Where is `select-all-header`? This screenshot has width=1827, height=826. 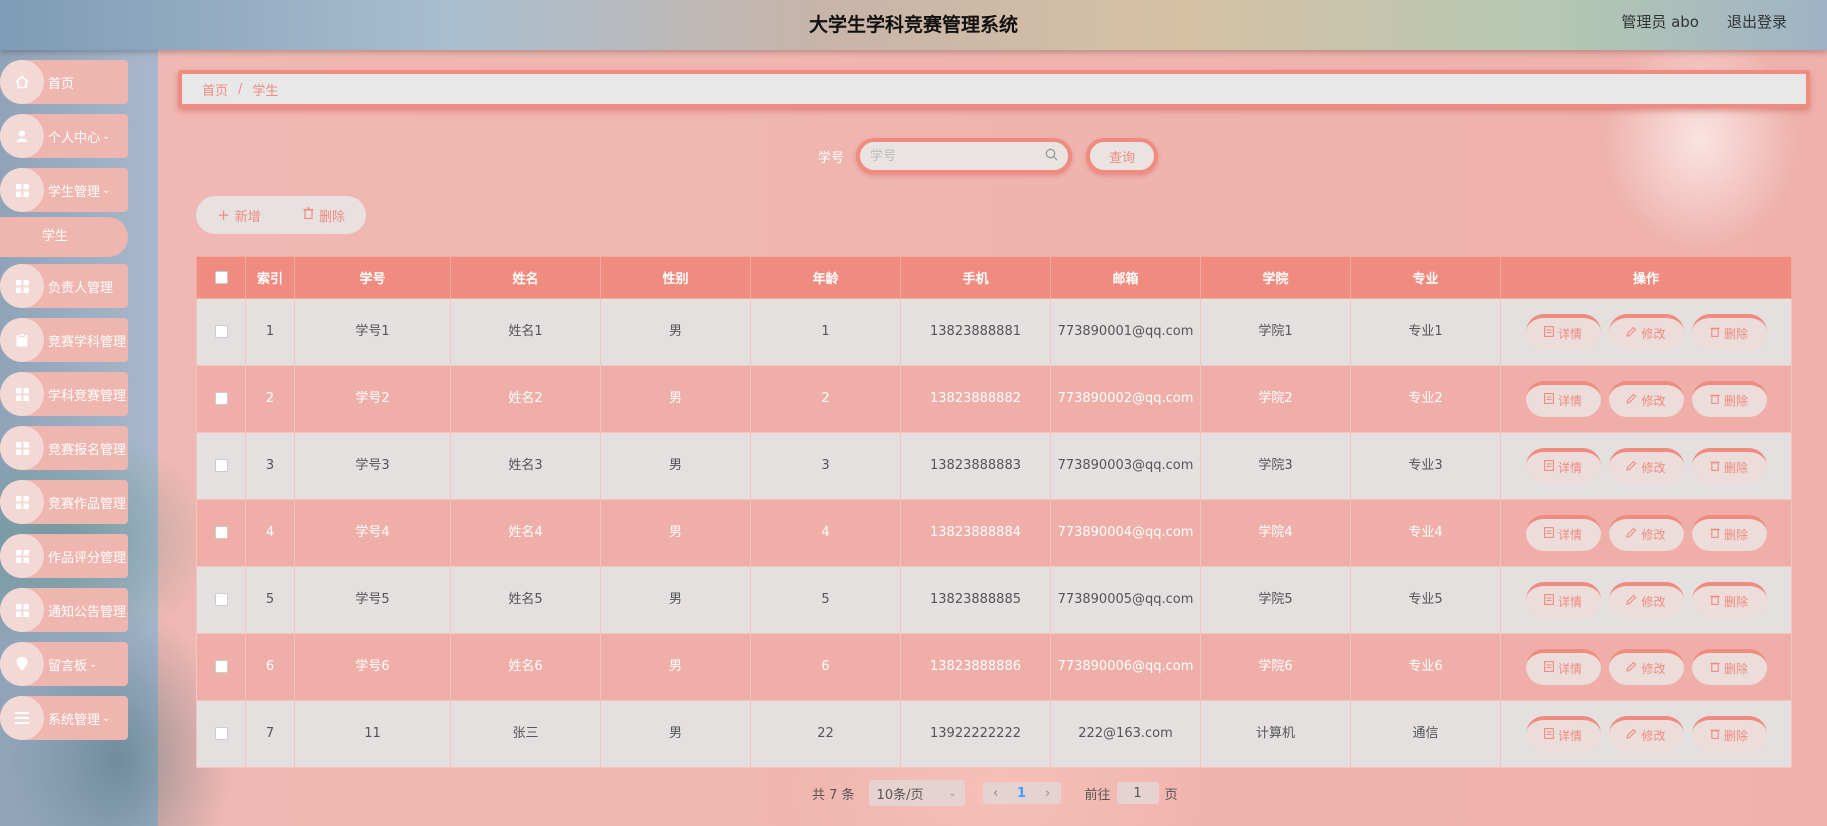
select-all-header is located at coordinates (221, 277).